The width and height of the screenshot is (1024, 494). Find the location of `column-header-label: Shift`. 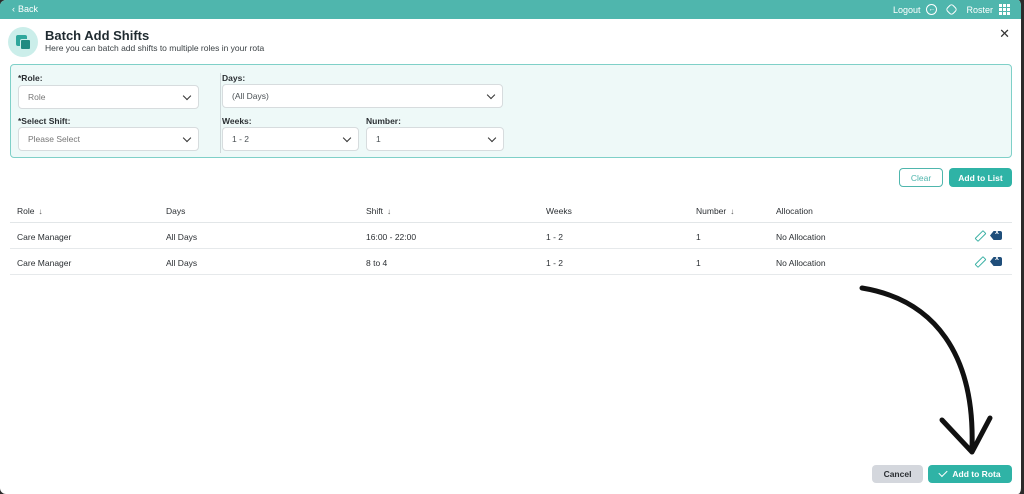

column-header-label: Shift is located at coordinates (375, 211).